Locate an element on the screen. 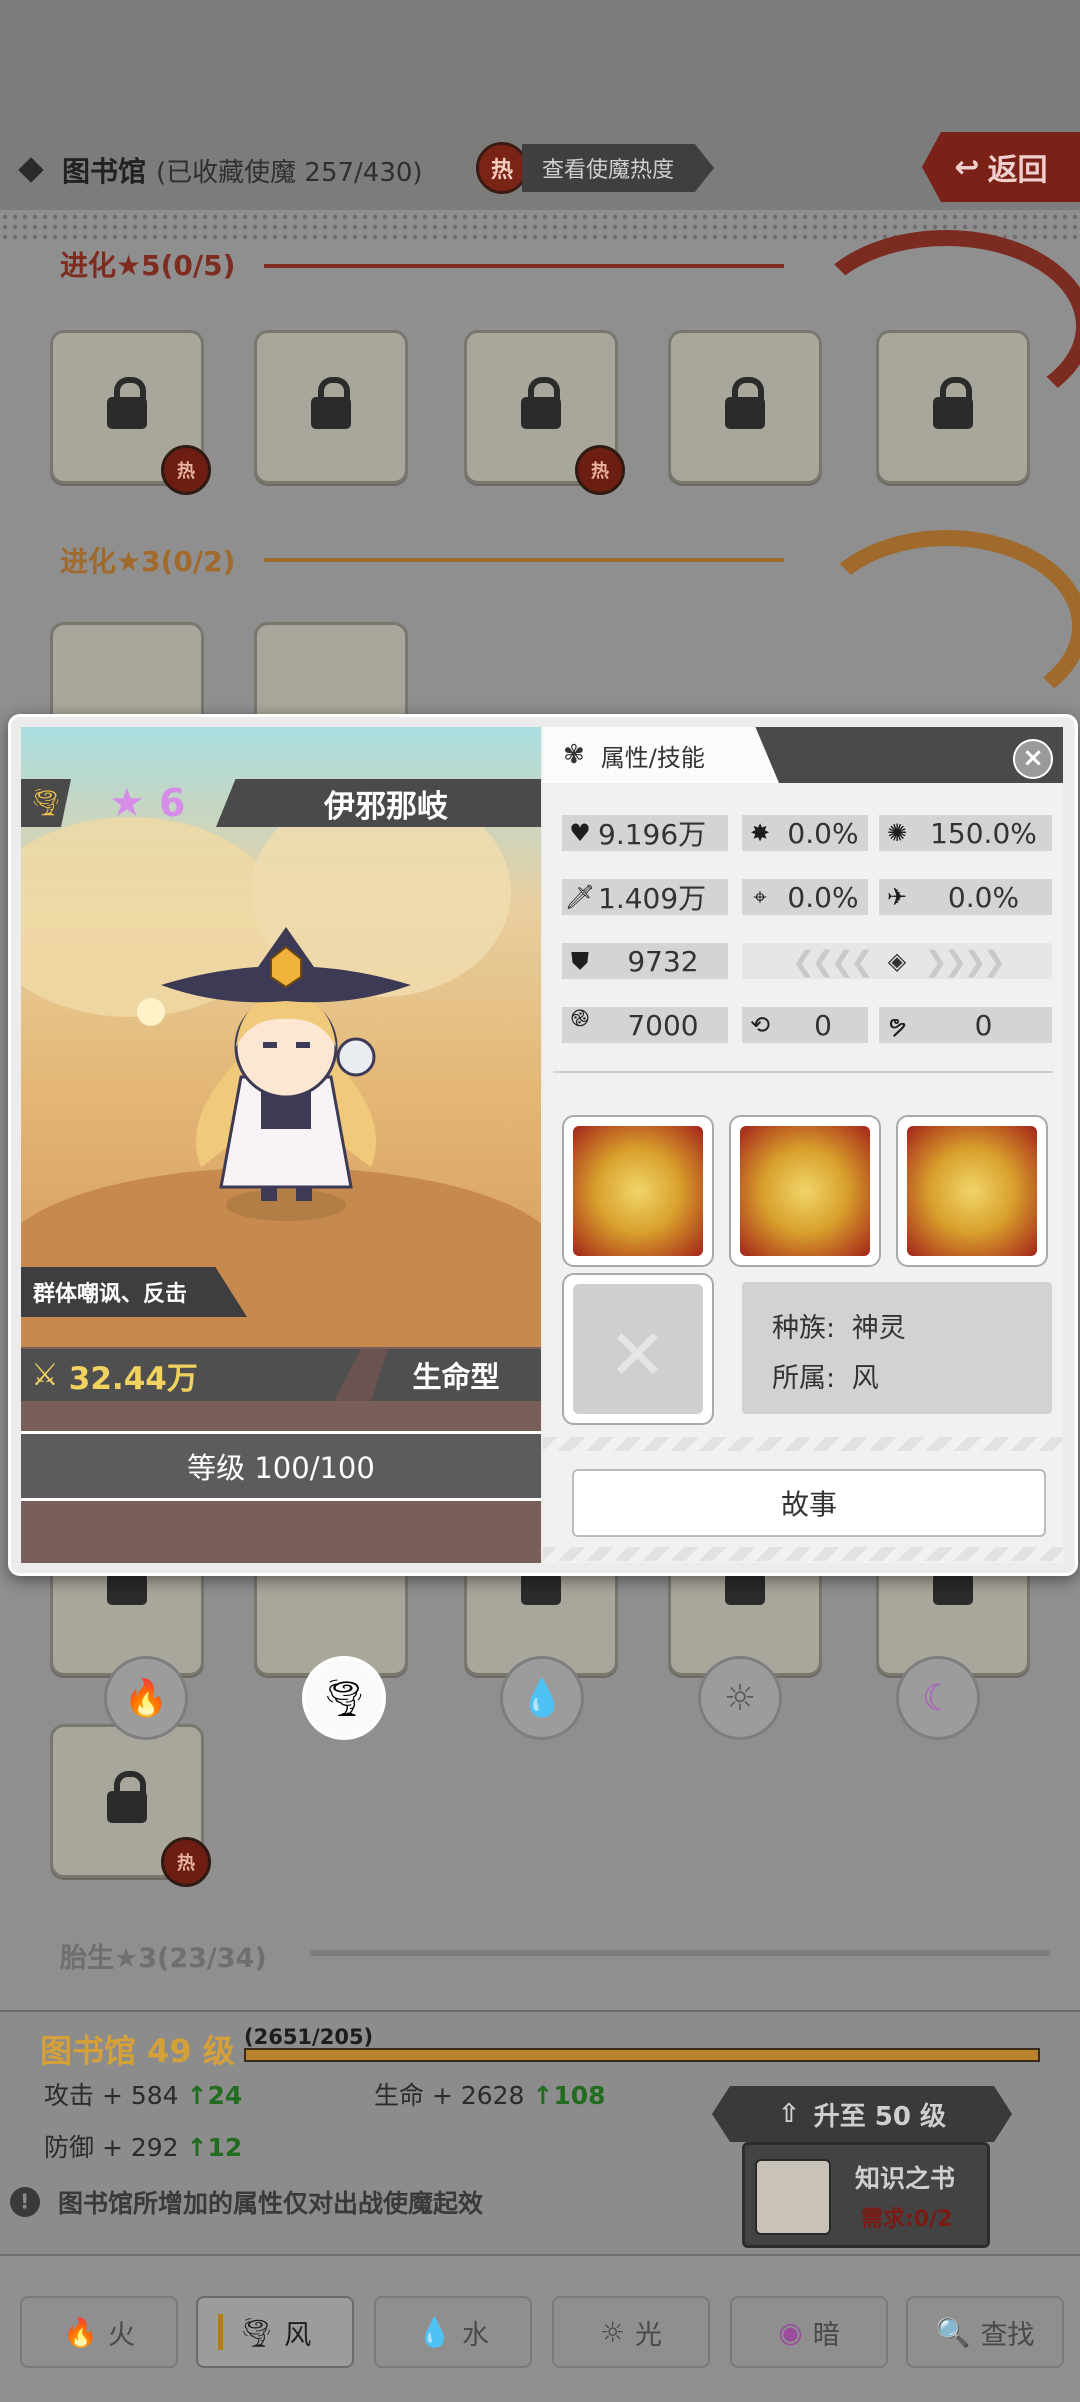  library-exp-fill is located at coordinates (642, 2055).